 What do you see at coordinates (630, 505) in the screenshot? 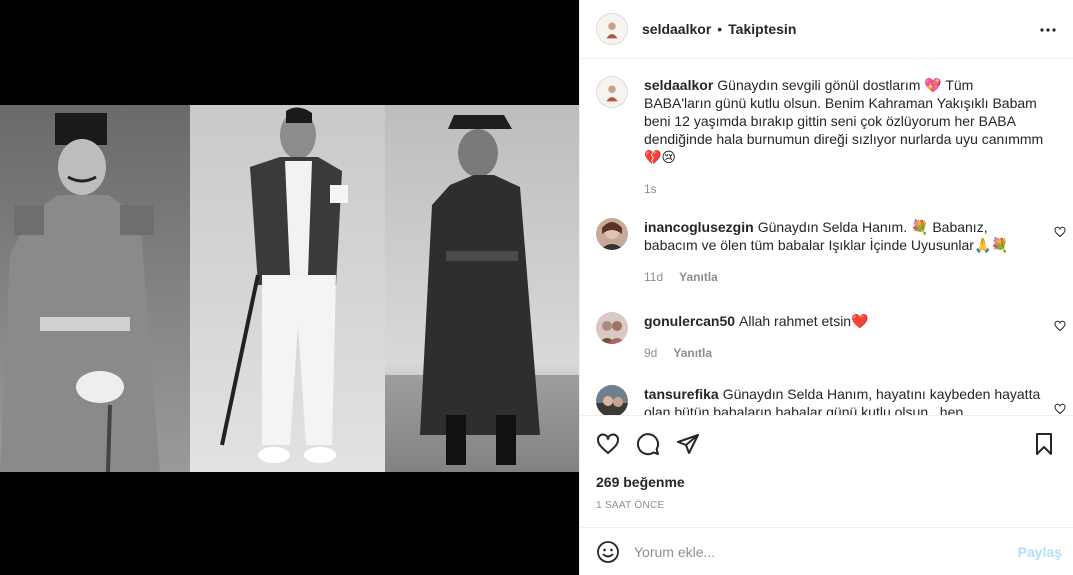
I see `post-timestamp: 1 SAAT ÖNCE` at bounding box center [630, 505].